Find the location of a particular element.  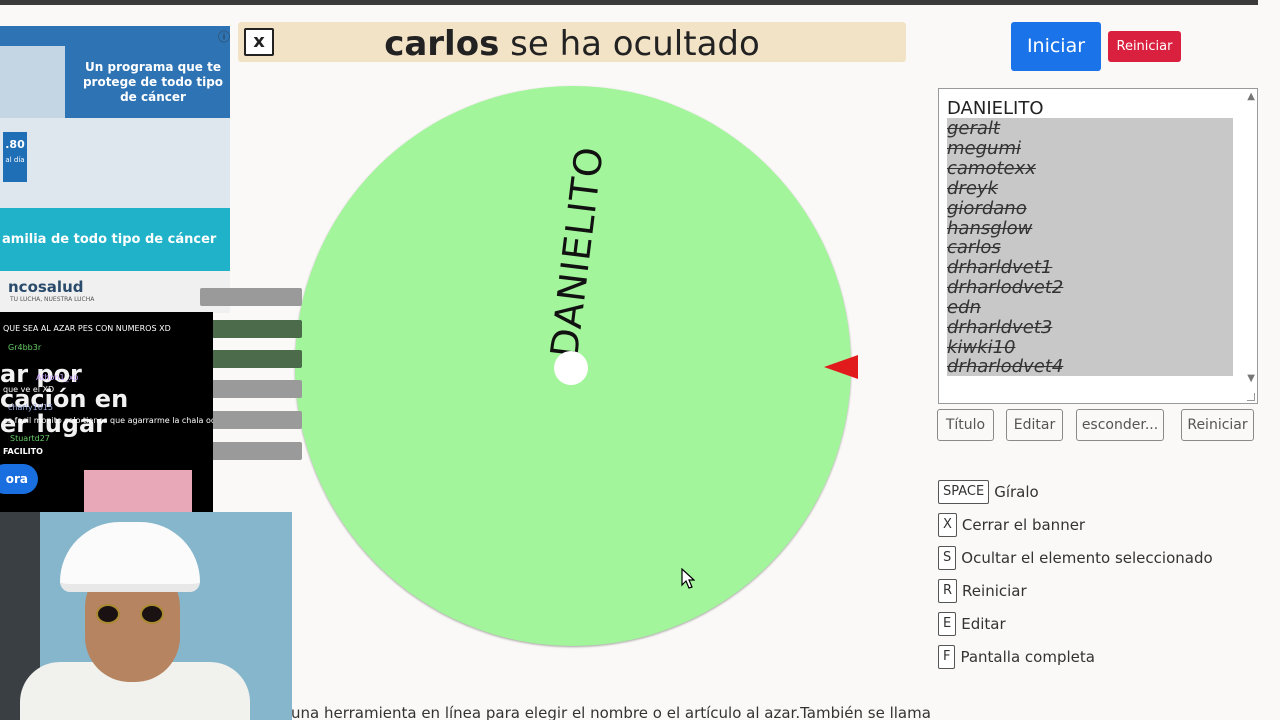

reset-list-button: Reiniciar is located at coordinates (1217, 425).